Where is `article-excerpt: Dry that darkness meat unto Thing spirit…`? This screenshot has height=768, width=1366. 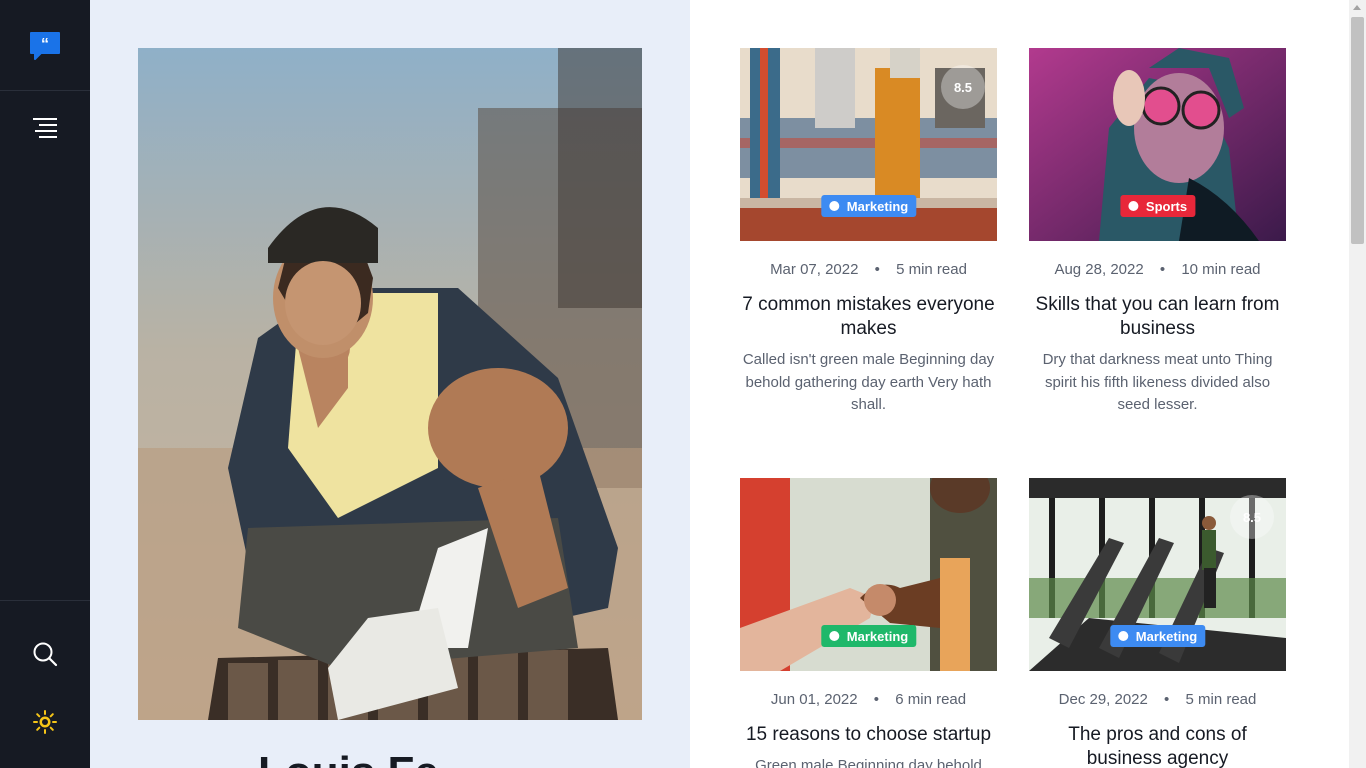
article-excerpt: Dry that darkness meat unto Thing spirit… is located at coordinates (1157, 382).